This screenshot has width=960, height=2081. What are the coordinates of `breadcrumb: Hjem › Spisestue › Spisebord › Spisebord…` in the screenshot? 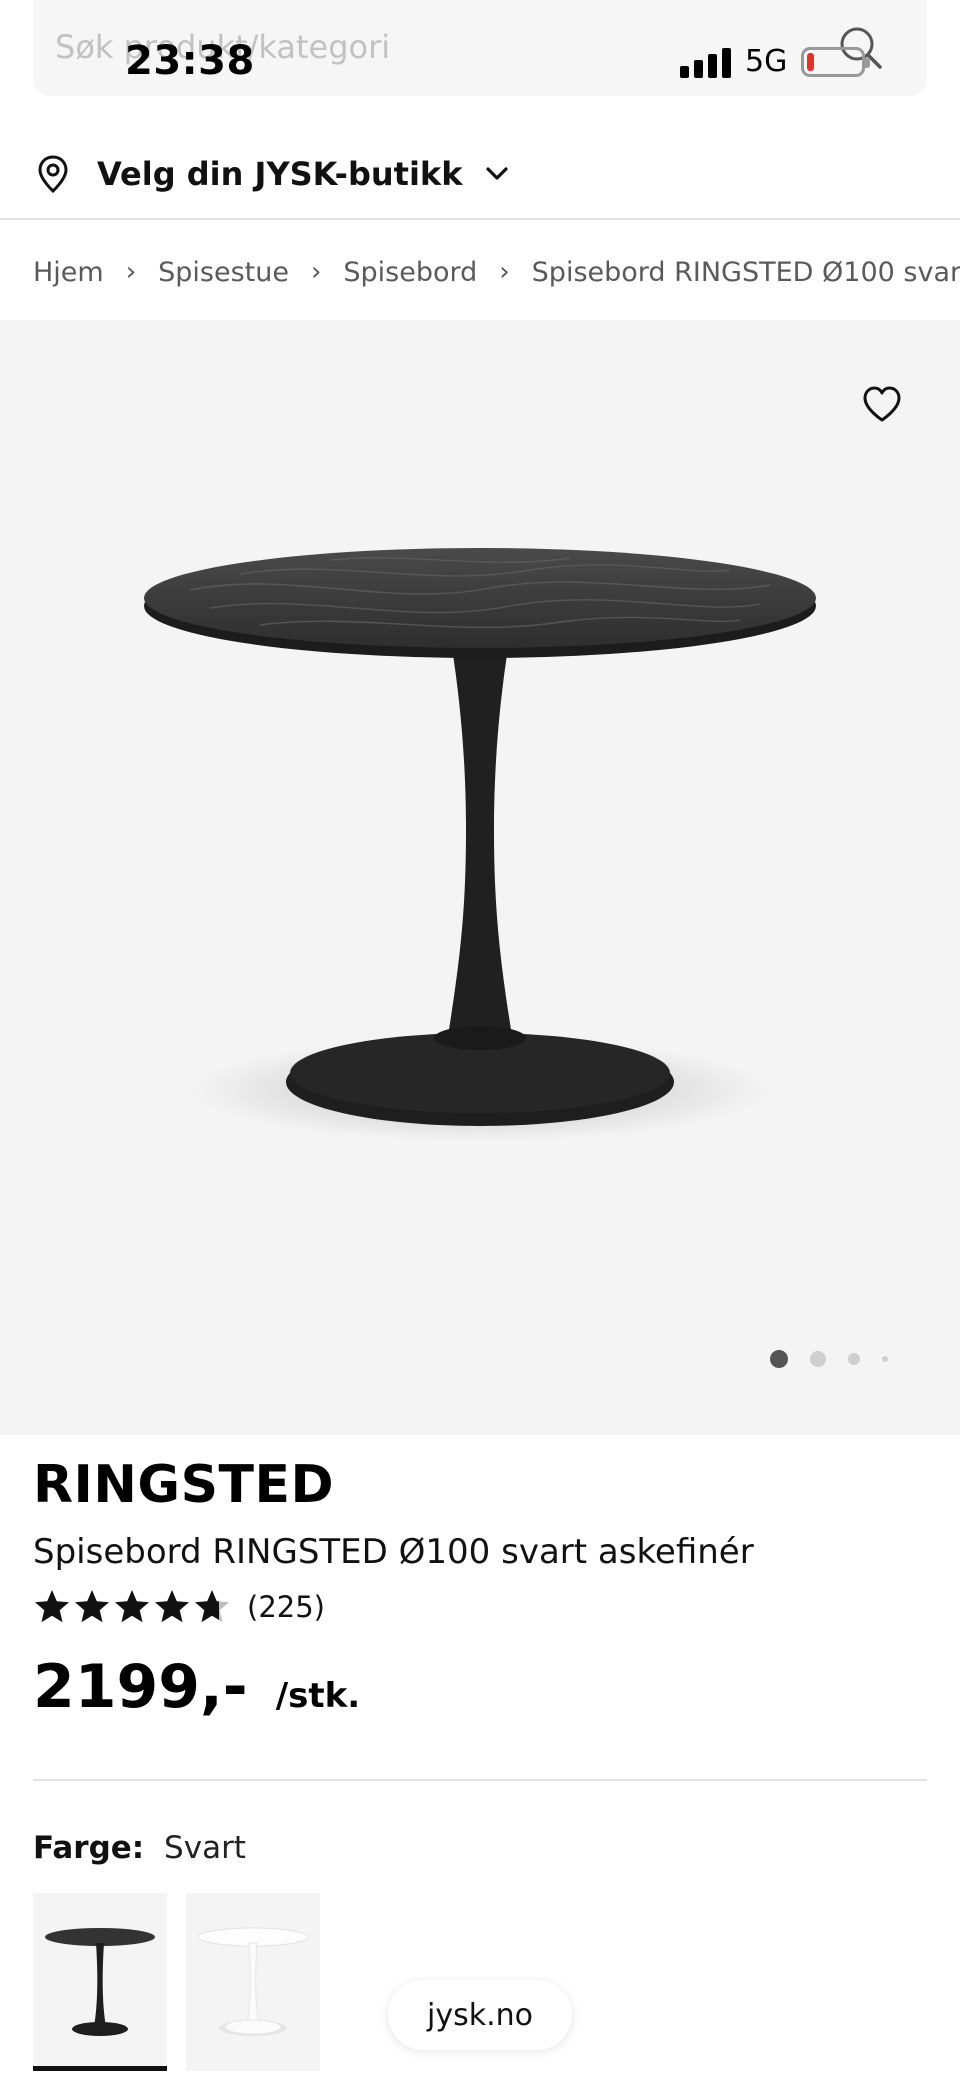 It's located at (496, 272).